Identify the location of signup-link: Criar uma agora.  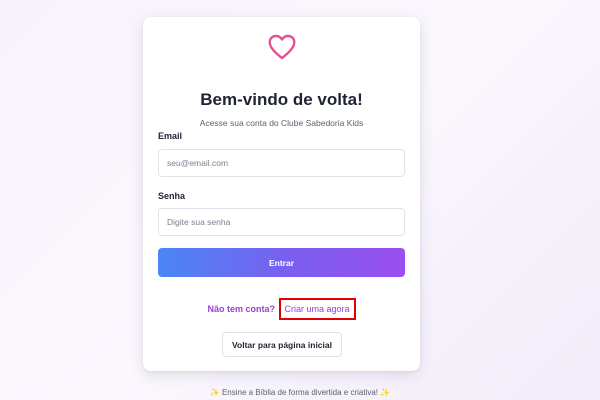
(317, 309).